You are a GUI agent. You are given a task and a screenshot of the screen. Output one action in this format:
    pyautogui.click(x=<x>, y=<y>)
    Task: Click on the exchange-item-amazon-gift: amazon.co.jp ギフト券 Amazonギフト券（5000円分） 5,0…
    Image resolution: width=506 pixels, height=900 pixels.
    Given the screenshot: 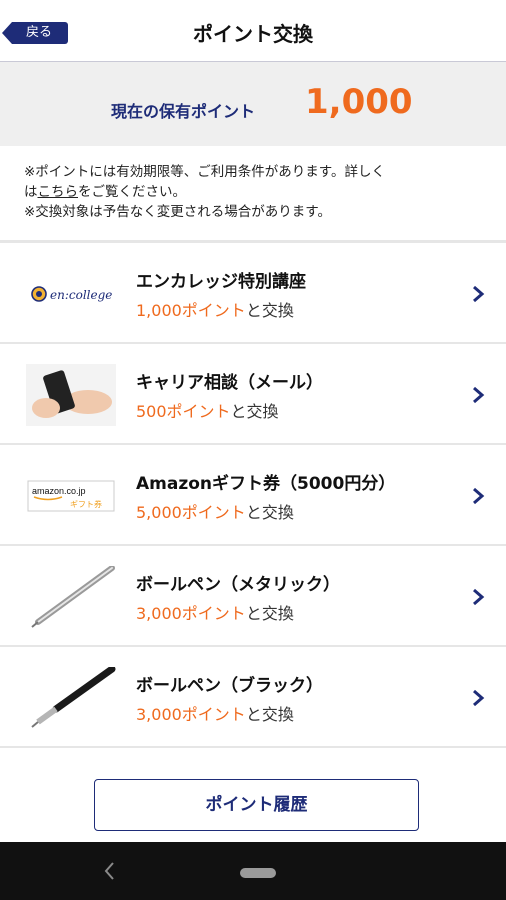 What is the action you would take?
    pyautogui.click(x=253, y=495)
    